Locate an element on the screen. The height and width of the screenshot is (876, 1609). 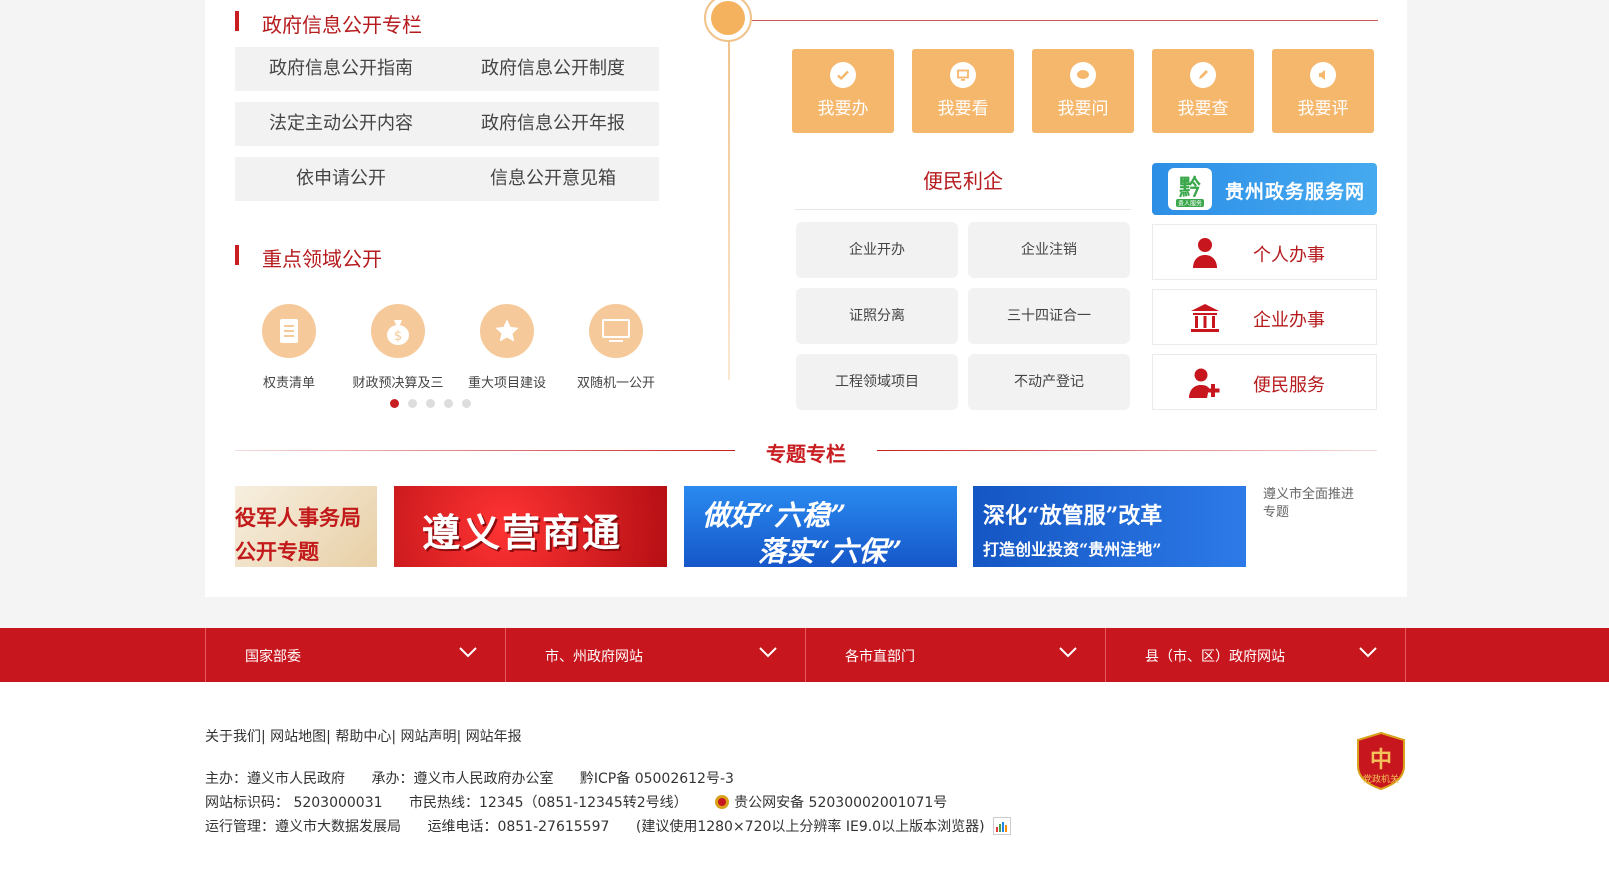
guizhou-logo-icon: 黔贵人服务 is located at coordinates (1190, 189).